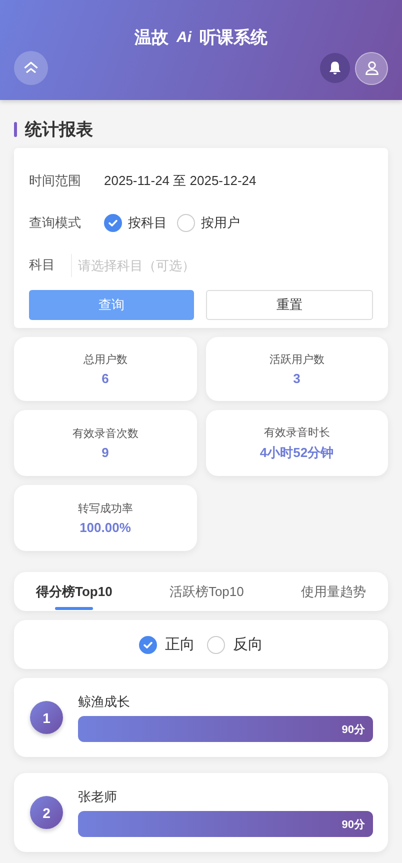 The image size is (402, 863). Describe the element at coordinates (297, 453) in the screenshot. I see `stat-value: 4小时52分钟` at that location.